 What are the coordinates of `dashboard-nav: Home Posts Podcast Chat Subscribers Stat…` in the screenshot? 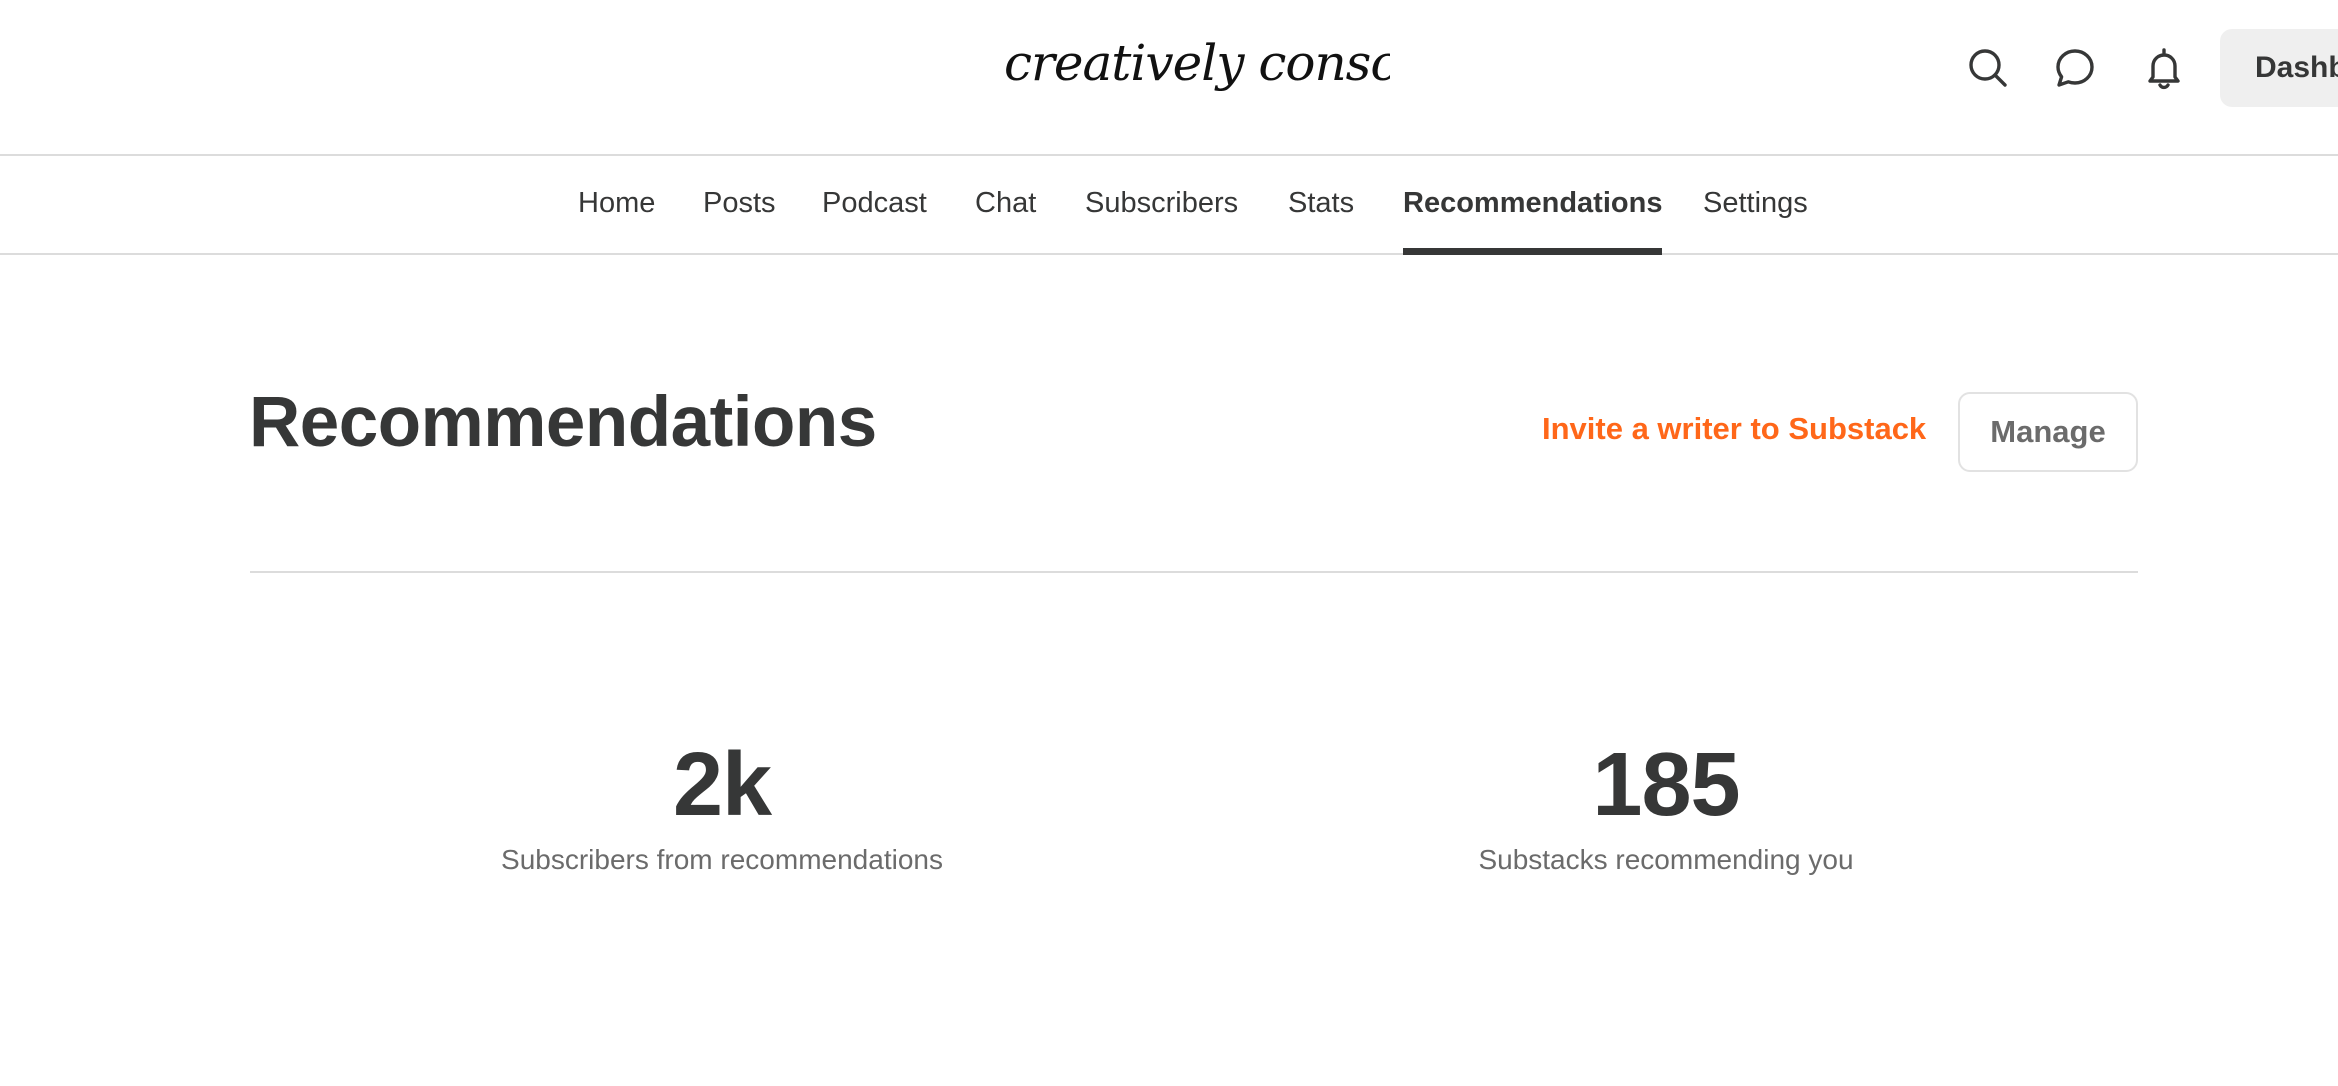 It's located at (1169, 205).